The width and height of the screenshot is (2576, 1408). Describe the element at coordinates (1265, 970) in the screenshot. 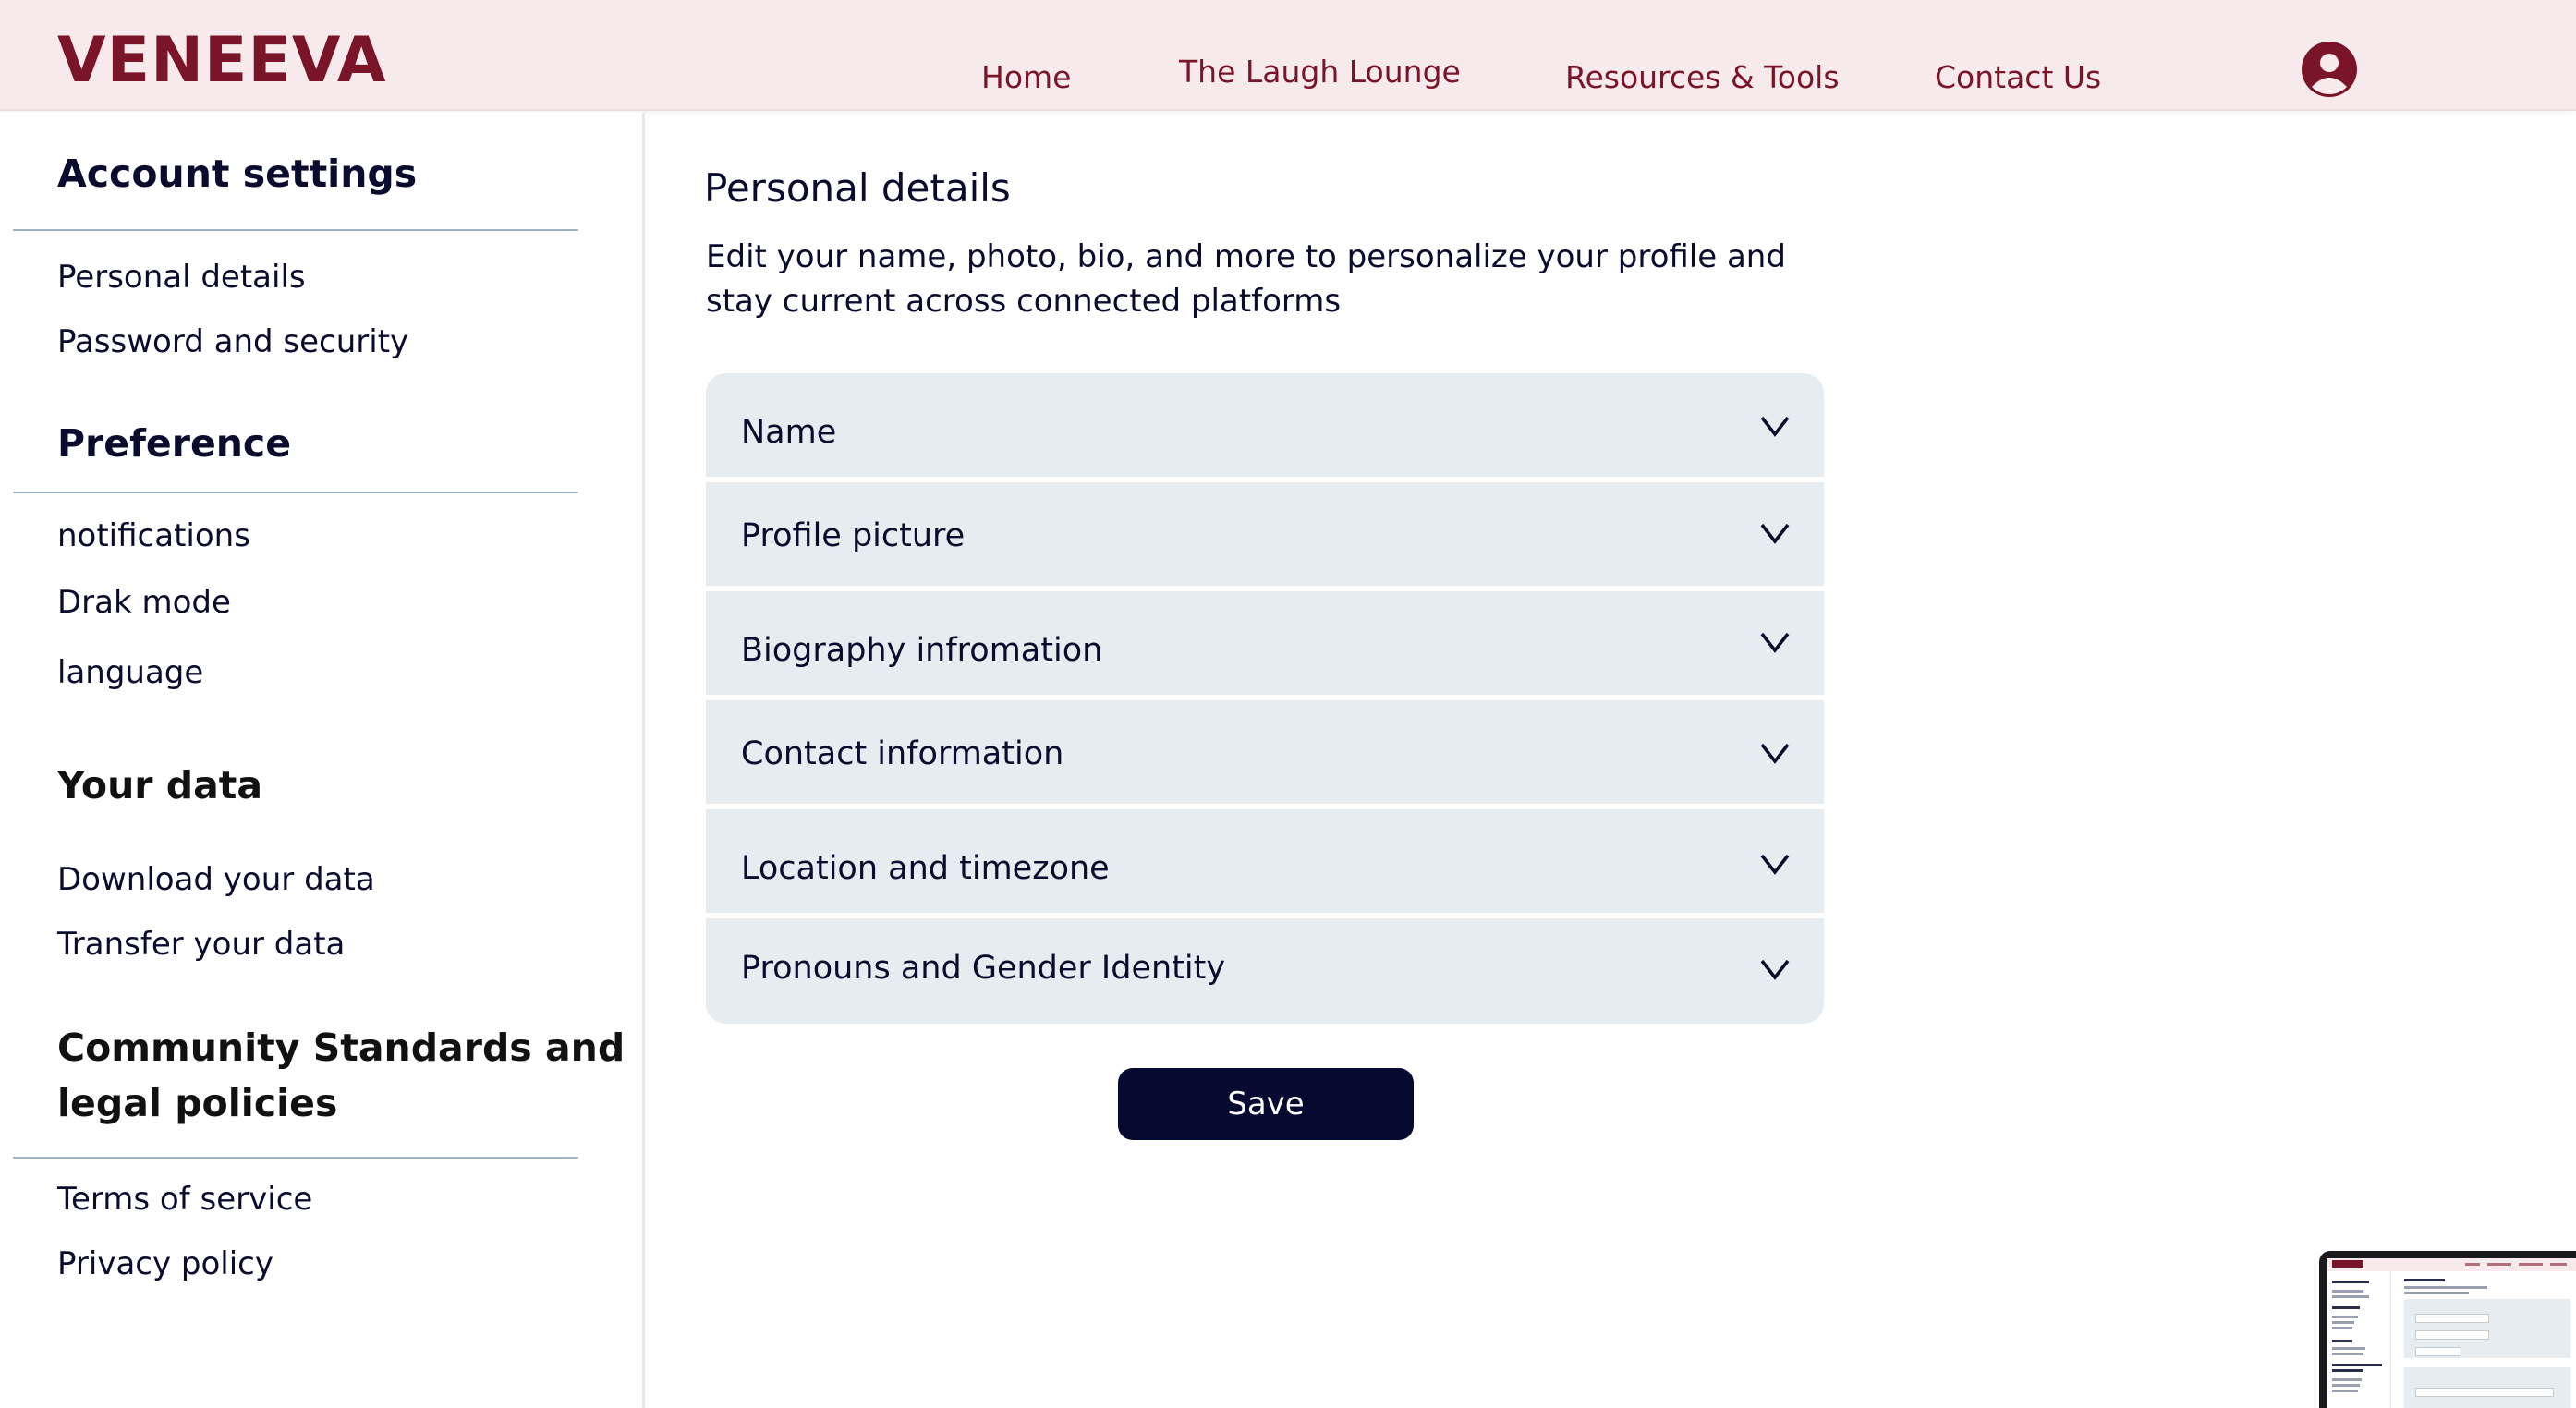

I see `accordion-item-pronouns-gender: Pronouns and Gender Identity` at that location.